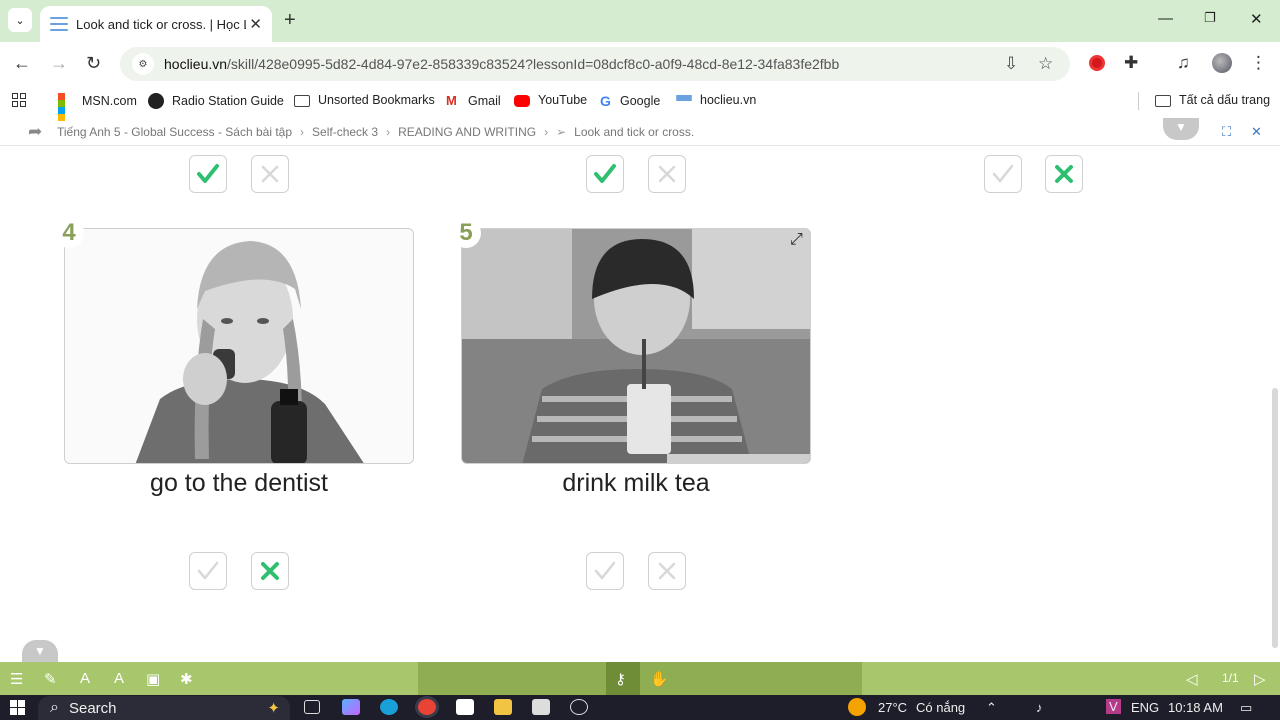 This screenshot has width=1280, height=720. I want to click on capcut-icon, so click(465, 707).